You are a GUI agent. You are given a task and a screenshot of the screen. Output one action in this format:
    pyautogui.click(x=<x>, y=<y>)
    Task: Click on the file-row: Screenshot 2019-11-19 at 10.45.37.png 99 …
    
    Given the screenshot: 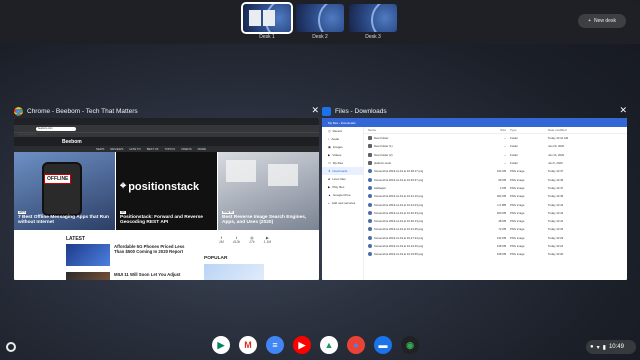 What is the action you would take?
    pyautogui.click(x=495, y=179)
    